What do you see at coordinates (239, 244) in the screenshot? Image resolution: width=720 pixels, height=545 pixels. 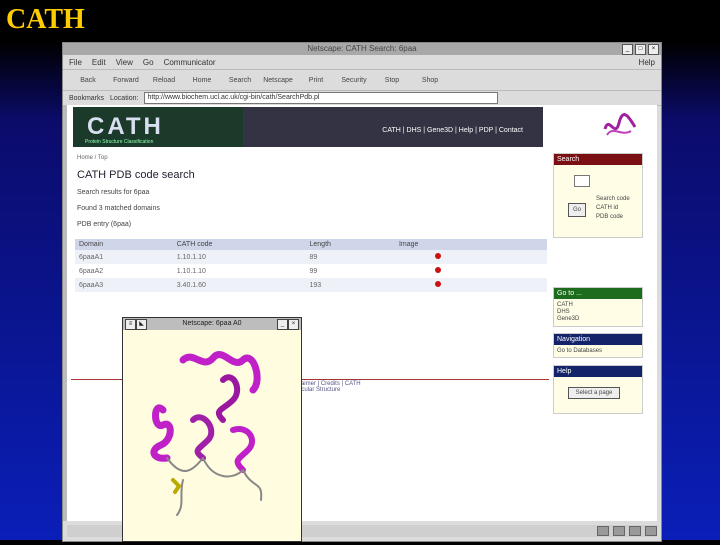 I see `col-cath-code: CATH code` at bounding box center [239, 244].